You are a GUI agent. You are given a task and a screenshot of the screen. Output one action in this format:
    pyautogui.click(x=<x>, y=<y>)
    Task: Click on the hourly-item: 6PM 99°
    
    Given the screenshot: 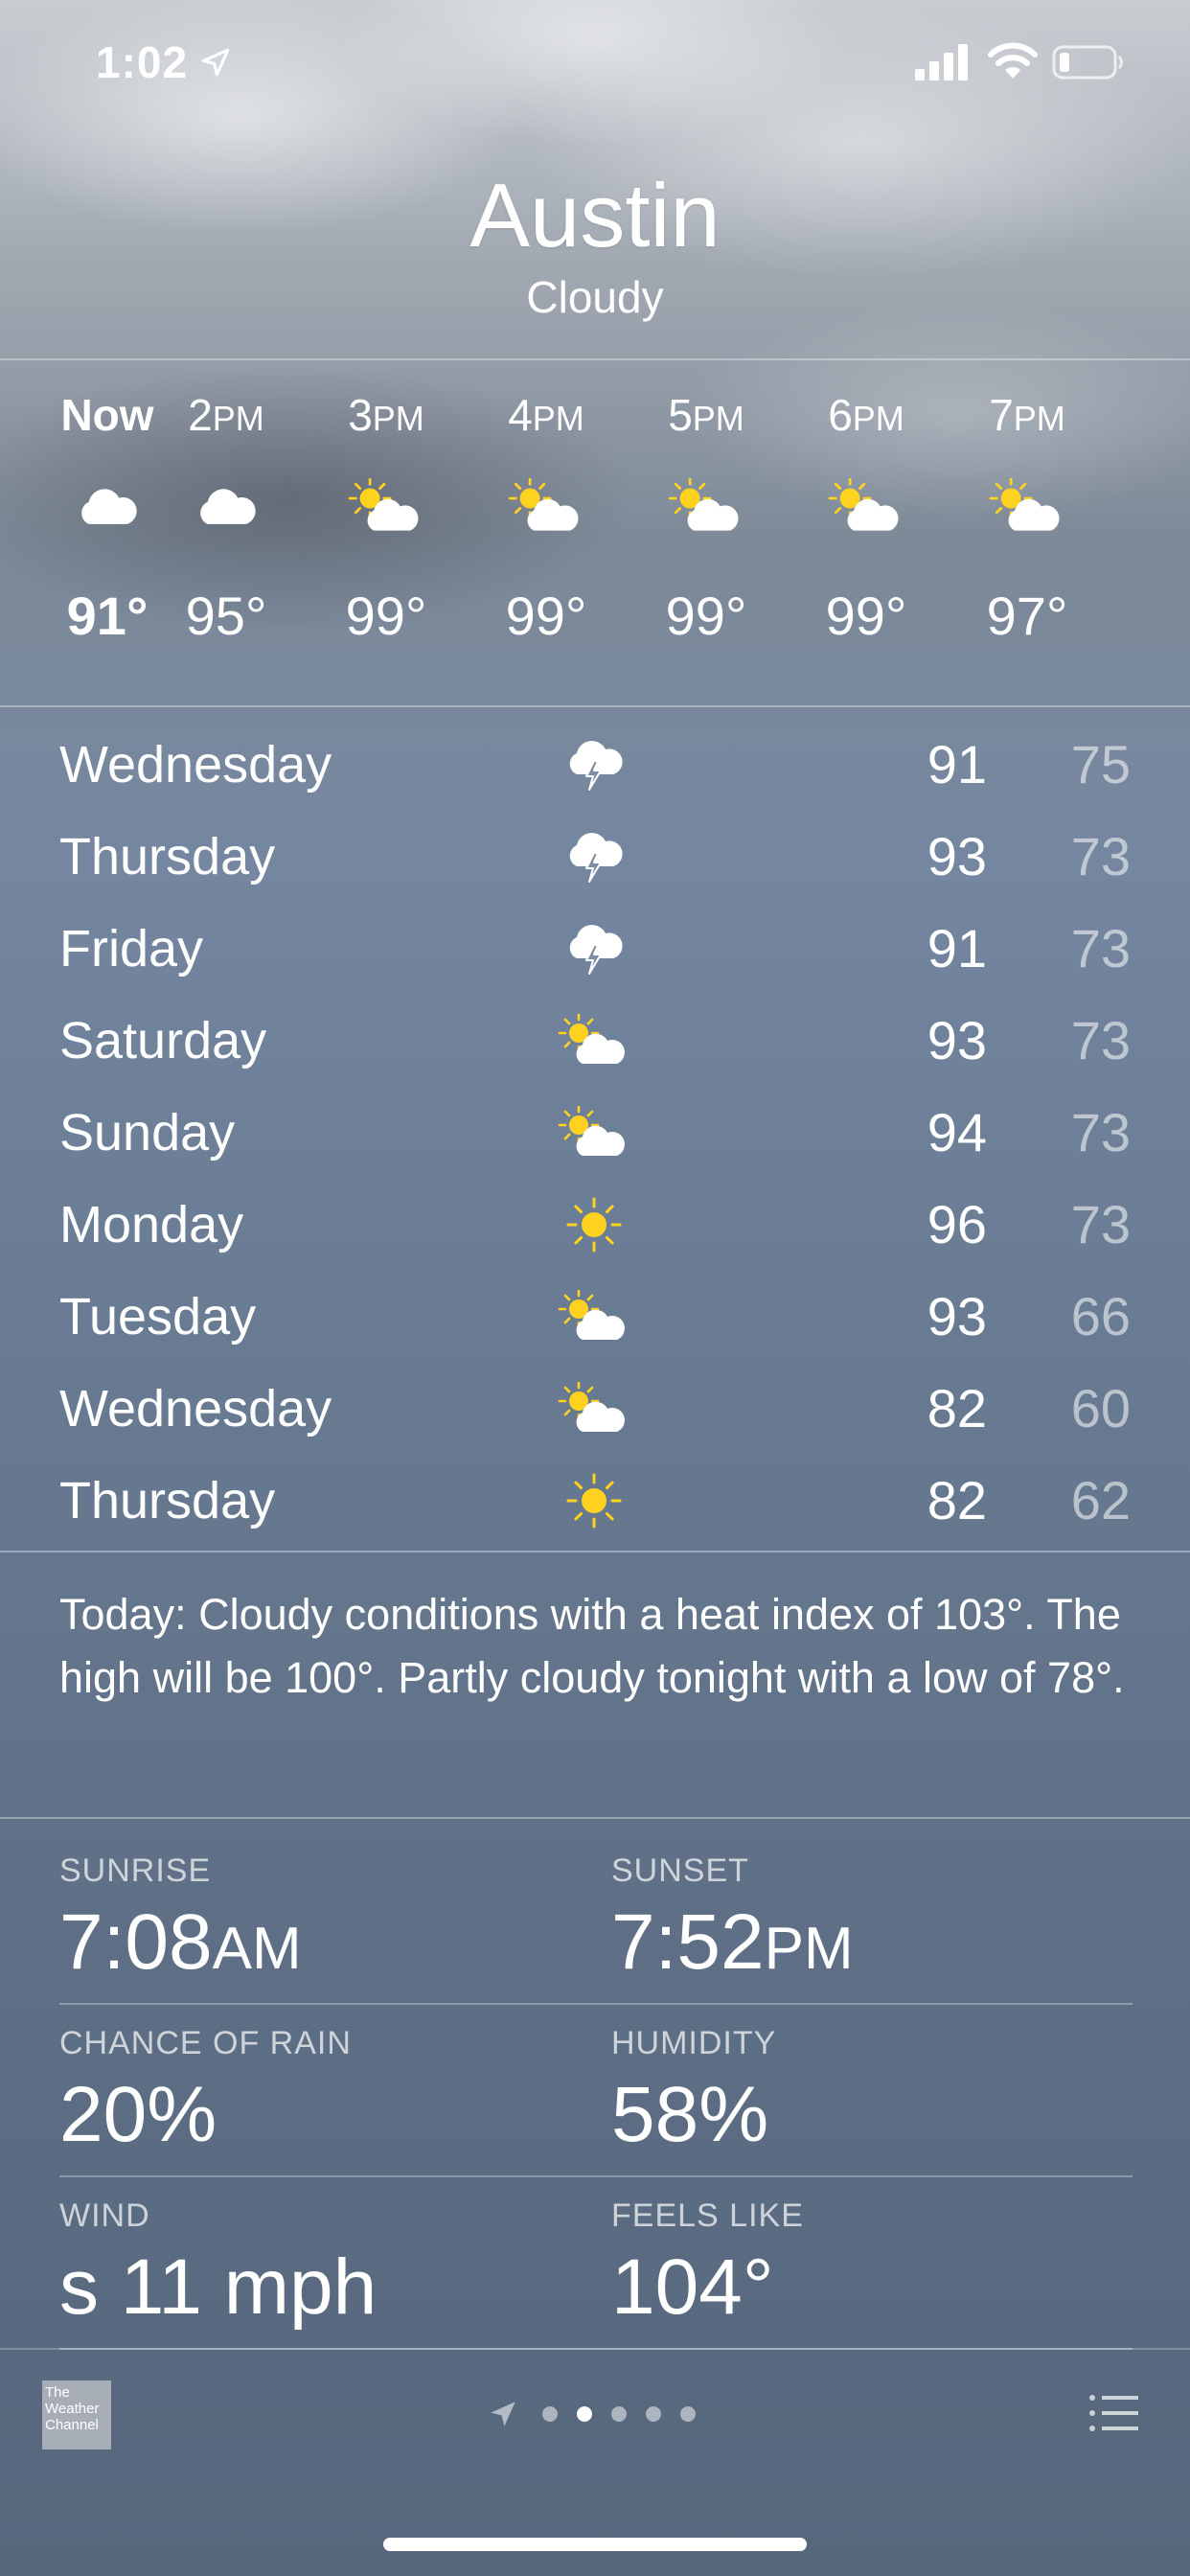 What is the action you would take?
    pyautogui.click(x=866, y=510)
    